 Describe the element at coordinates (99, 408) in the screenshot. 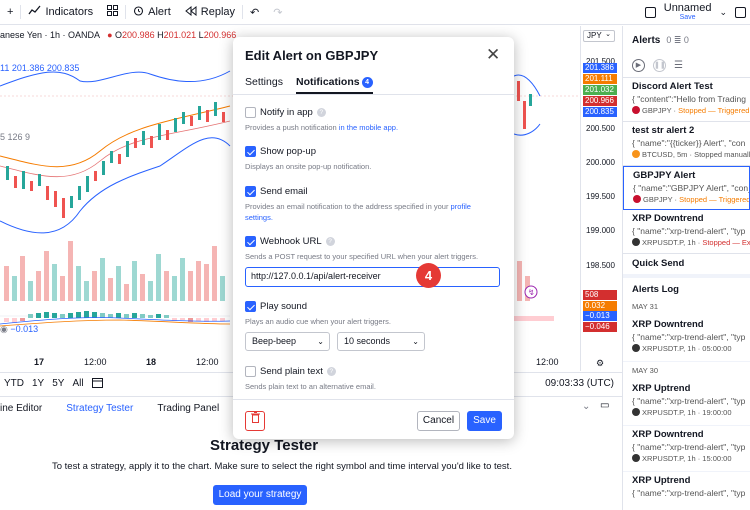

I see `tab-strategy-tester: Strategy Tester` at that location.